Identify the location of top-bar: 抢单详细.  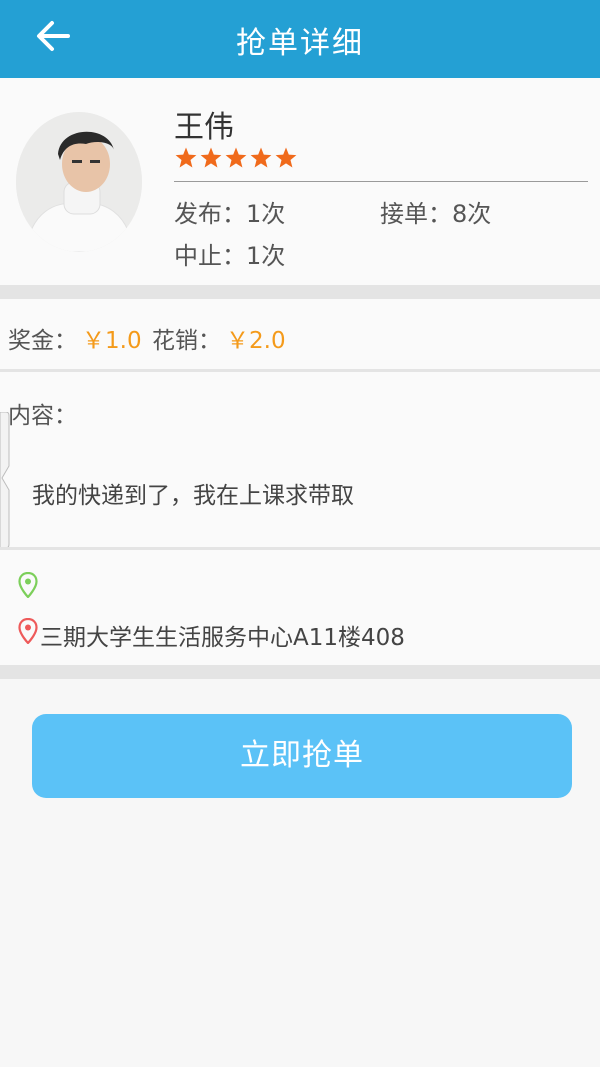
(300, 39).